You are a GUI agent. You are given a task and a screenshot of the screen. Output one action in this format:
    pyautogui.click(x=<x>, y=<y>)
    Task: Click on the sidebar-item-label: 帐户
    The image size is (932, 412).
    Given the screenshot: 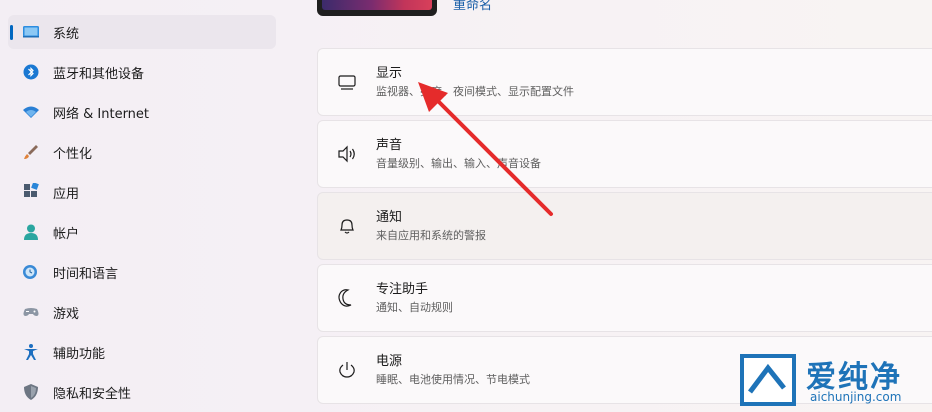 What is the action you would take?
    pyautogui.click(x=66, y=234)
    